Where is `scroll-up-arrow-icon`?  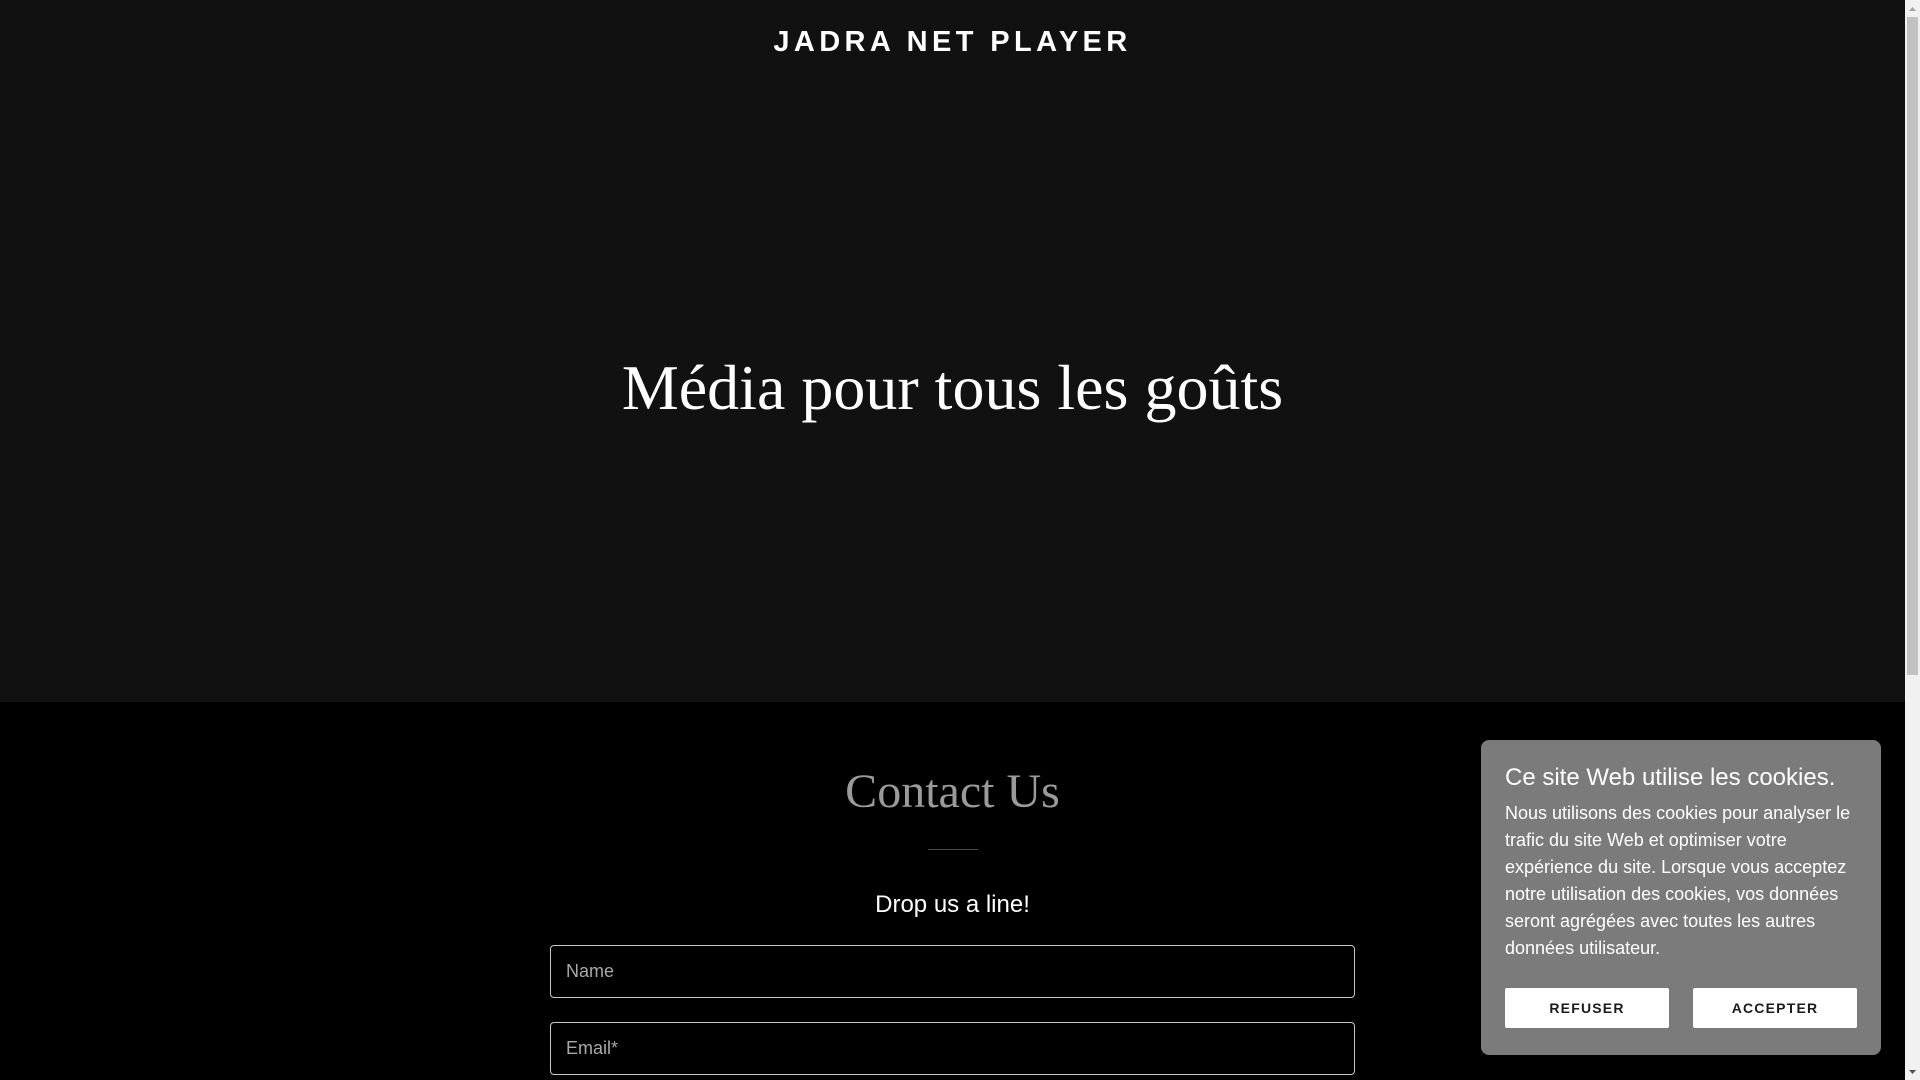
scroll-up-arrow-icon is located at coordinates (1912, 8).